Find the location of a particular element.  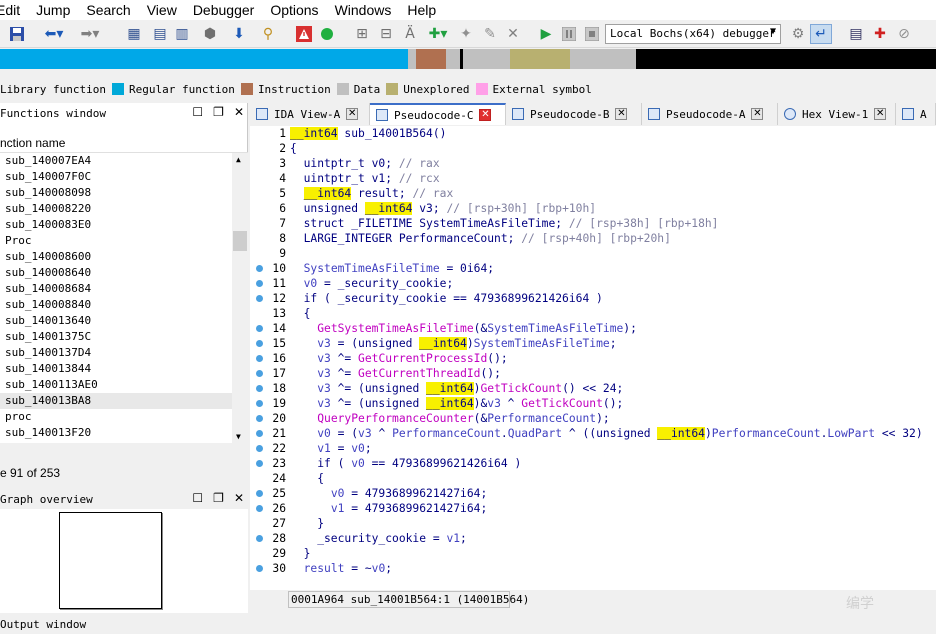

options-icon: ▤ is located at coordinates (856, 34).